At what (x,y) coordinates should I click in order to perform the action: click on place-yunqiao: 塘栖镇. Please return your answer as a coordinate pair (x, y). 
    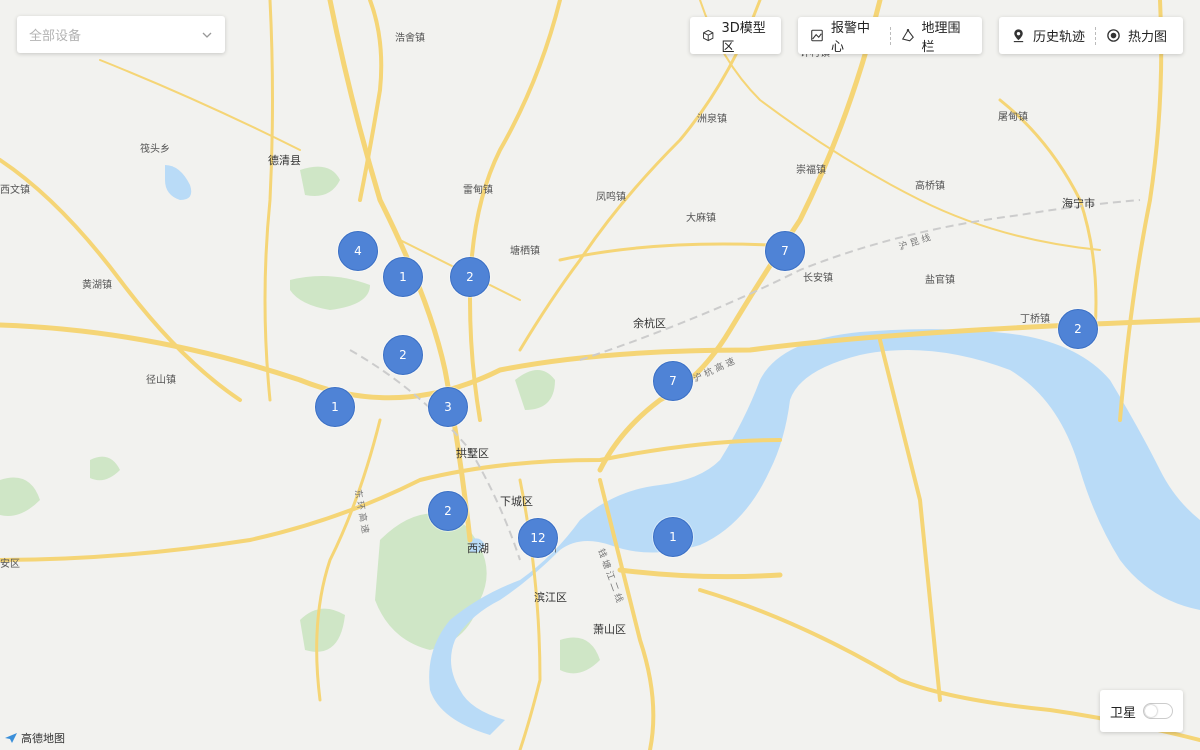
    Looking at the image, I should click on (525, 250).